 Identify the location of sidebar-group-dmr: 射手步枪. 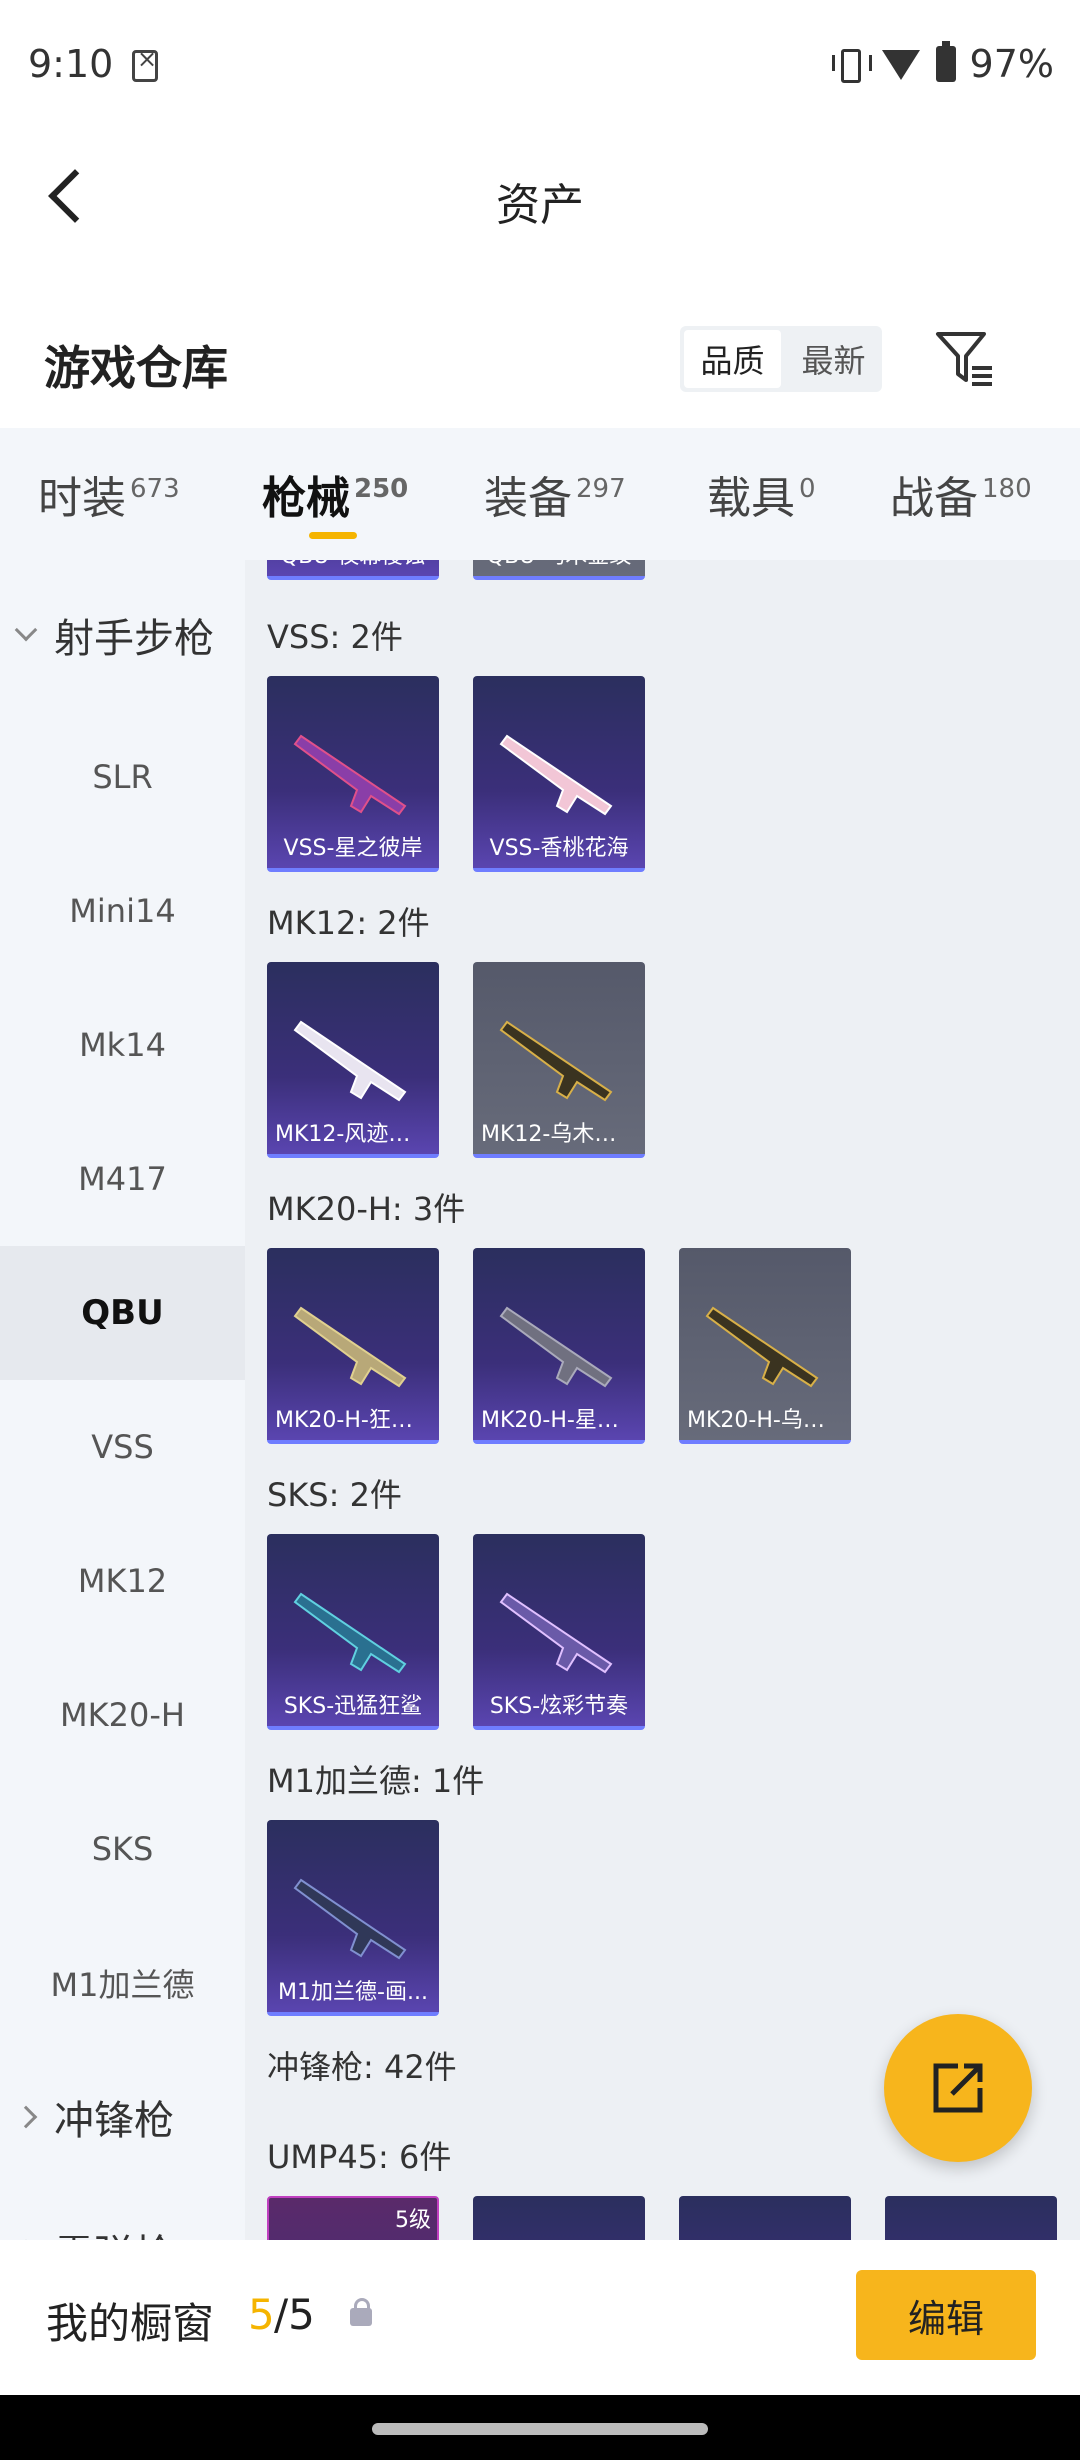
(122, 635).